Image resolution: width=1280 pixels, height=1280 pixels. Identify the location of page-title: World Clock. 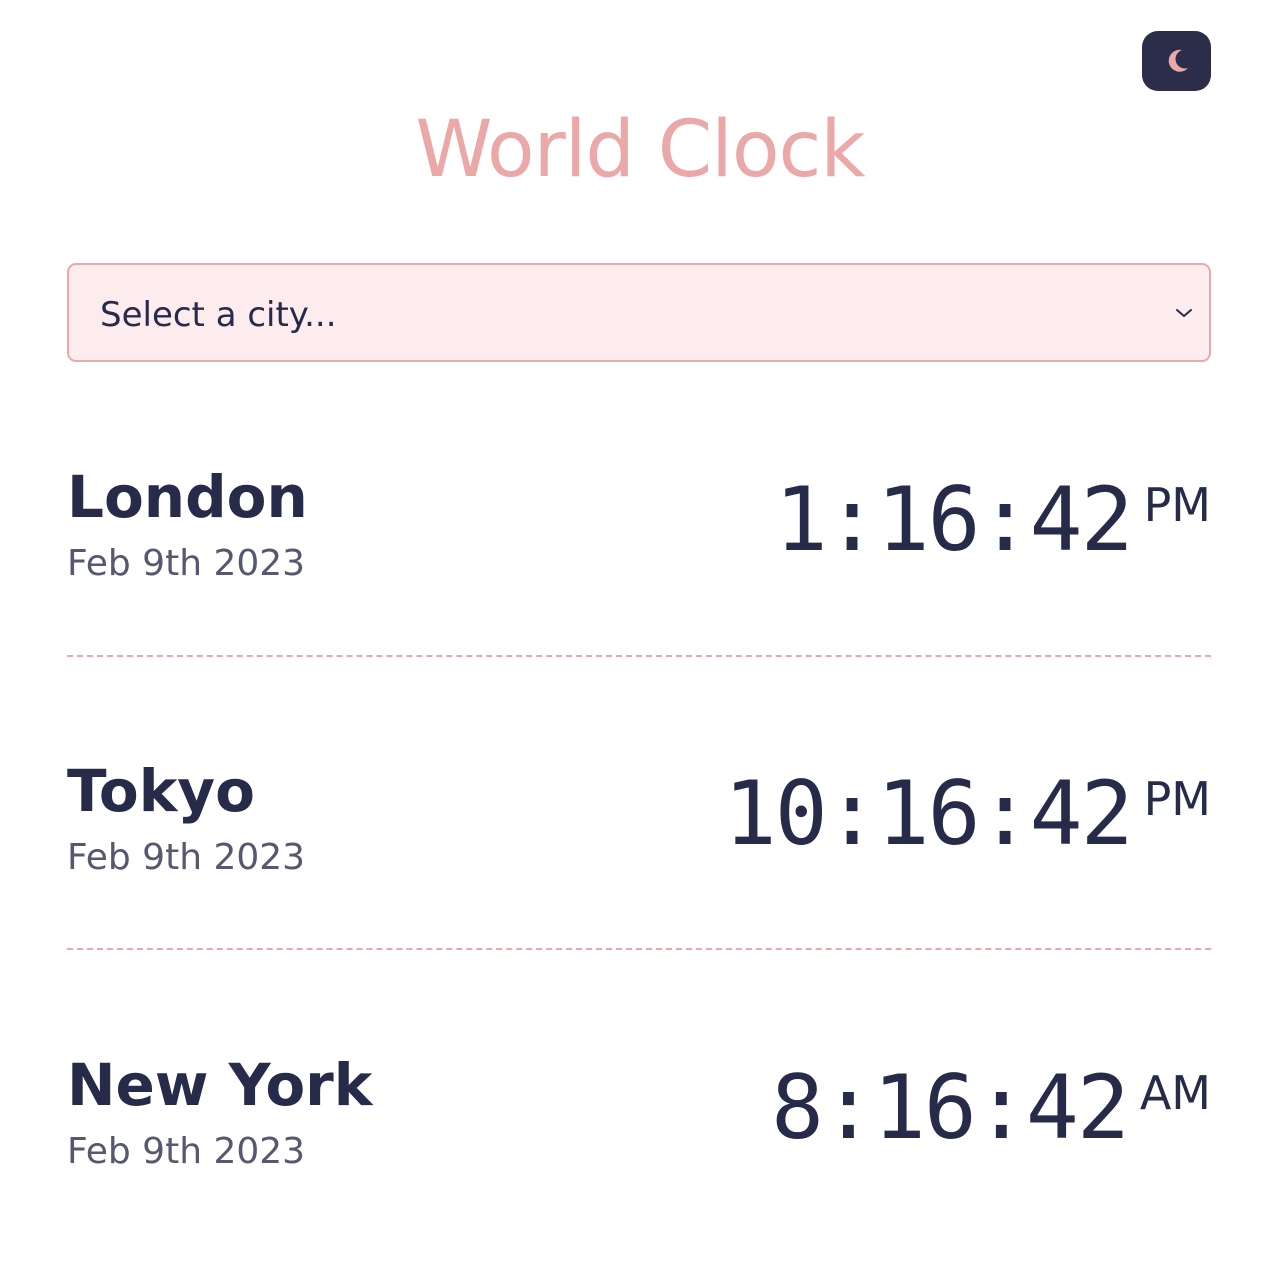
(640, 150).